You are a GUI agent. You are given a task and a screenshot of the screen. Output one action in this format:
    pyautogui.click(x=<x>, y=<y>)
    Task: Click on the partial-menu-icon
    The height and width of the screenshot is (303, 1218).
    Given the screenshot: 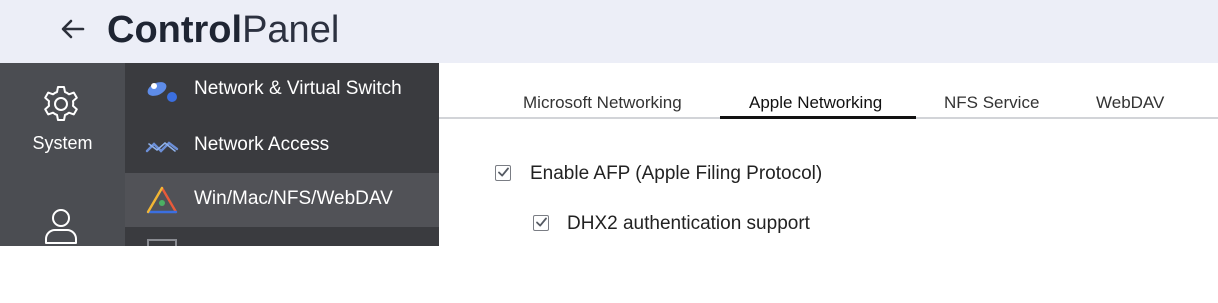 What is the action you would take?
    pyautogui.click(x=162, y=242)
    